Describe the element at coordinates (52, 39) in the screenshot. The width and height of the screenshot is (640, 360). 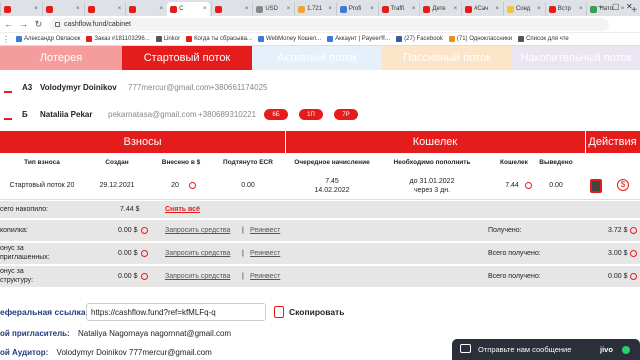
I see `bookmark-label: Александр Овласюк` at that location.